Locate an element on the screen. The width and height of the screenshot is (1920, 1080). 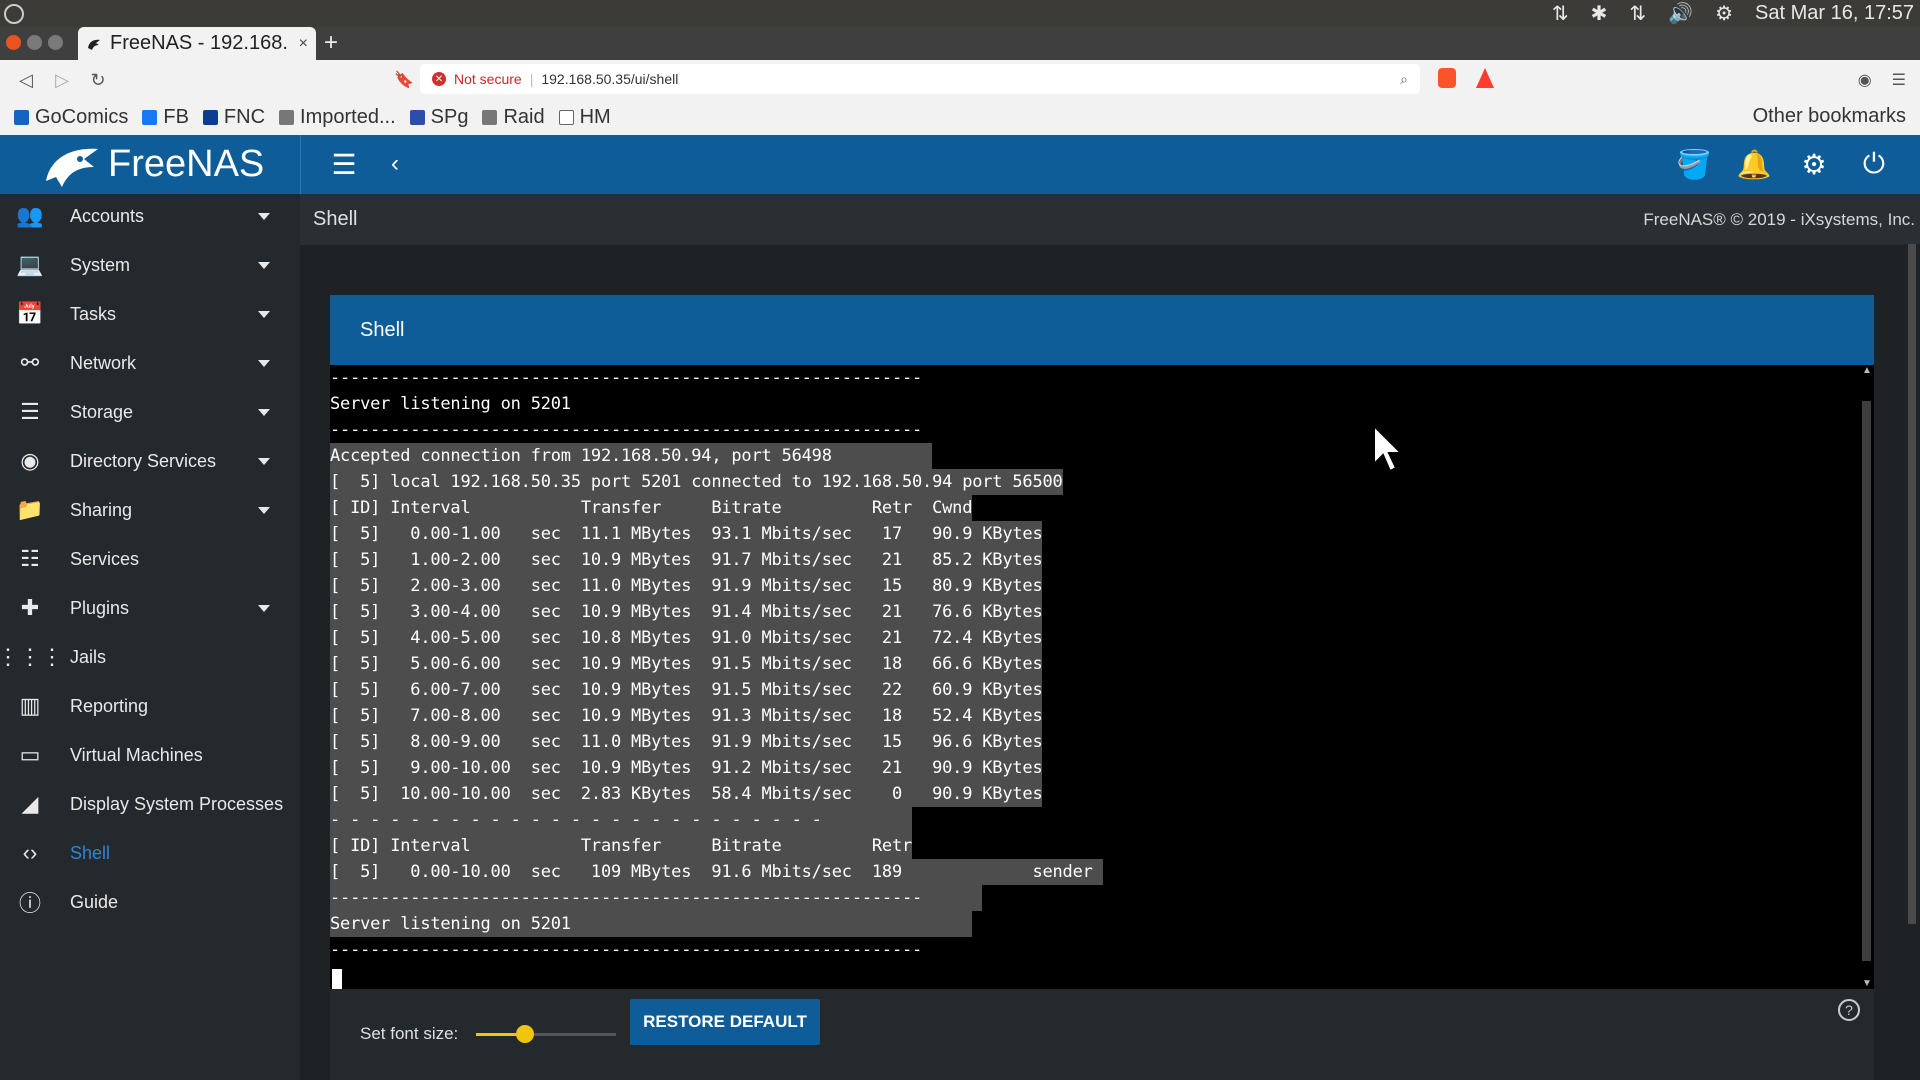
bookmark-item: HM is located at coordinates (584, 117).